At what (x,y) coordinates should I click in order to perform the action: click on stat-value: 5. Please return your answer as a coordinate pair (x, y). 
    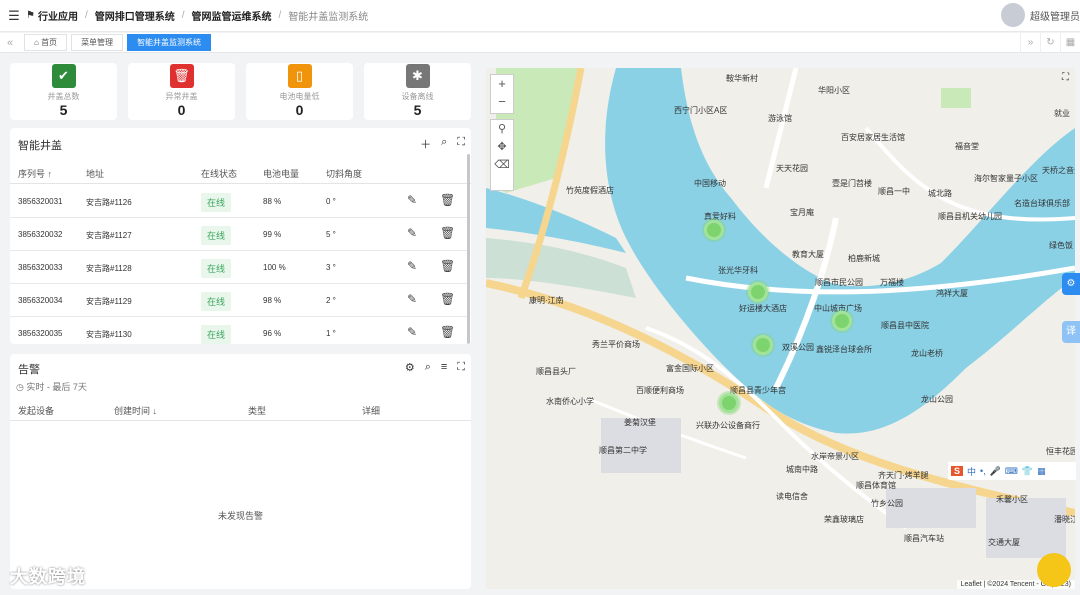
    Looking at the image, I should click on (63, 110).